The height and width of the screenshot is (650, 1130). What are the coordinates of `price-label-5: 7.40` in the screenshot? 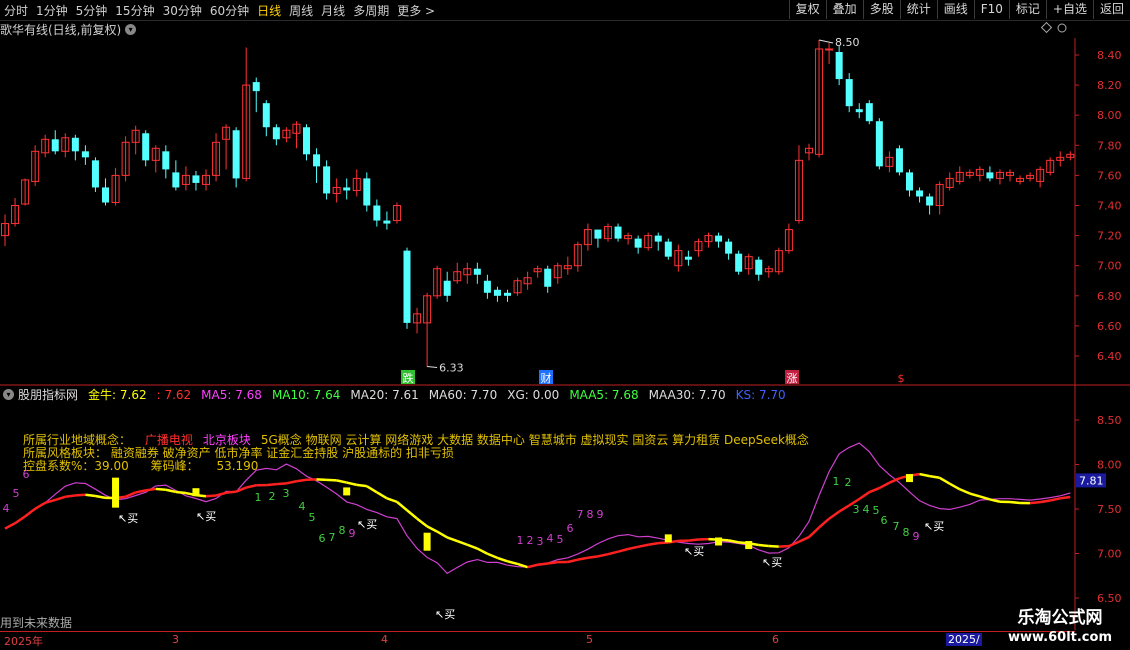 It's located at (1109, 206).